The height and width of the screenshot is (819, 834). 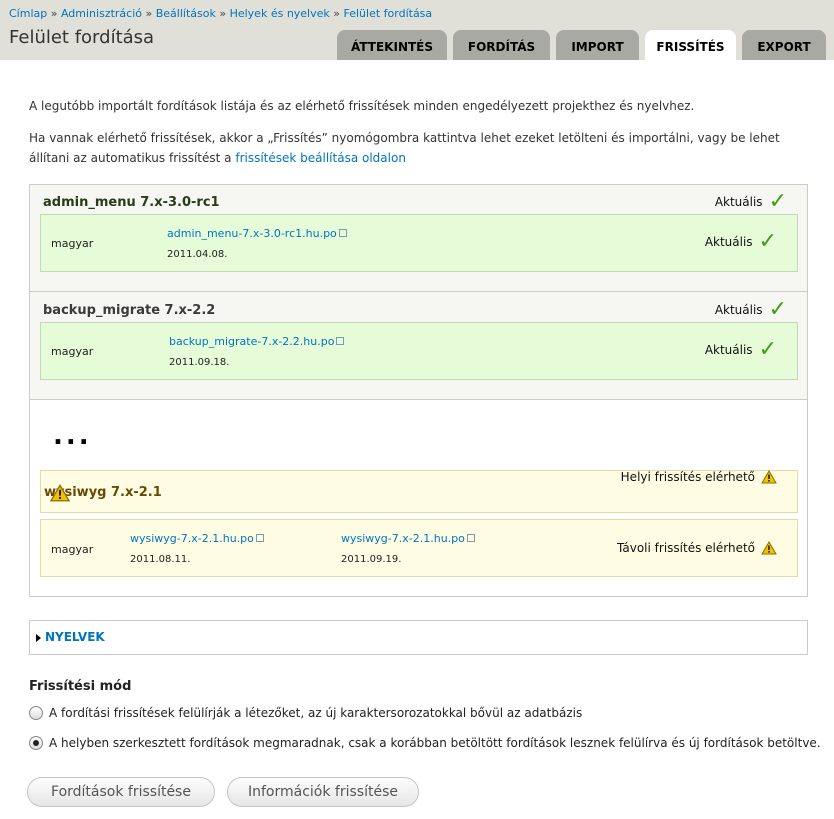 What do you see at coordinates (323, 792) in the screenshot?
I see `update-info-button: Információk frissítése` at bounding box center [323, 792].